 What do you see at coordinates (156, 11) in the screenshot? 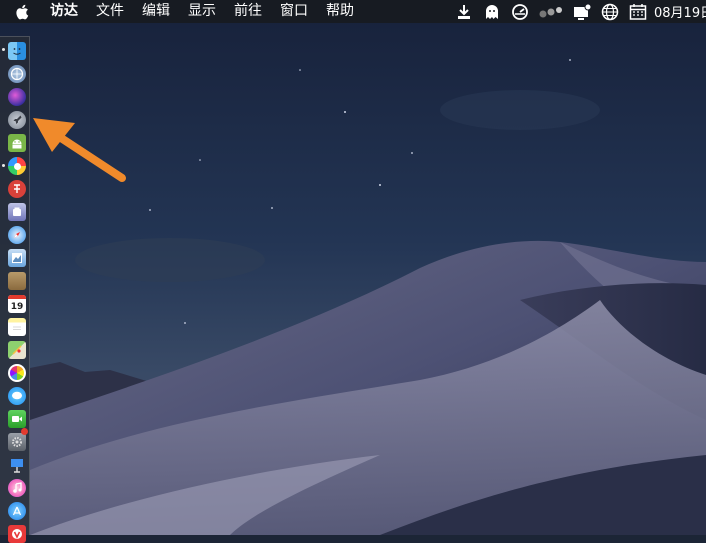
I see `menu-edit: 编辑` at bounding box center [156, 11].